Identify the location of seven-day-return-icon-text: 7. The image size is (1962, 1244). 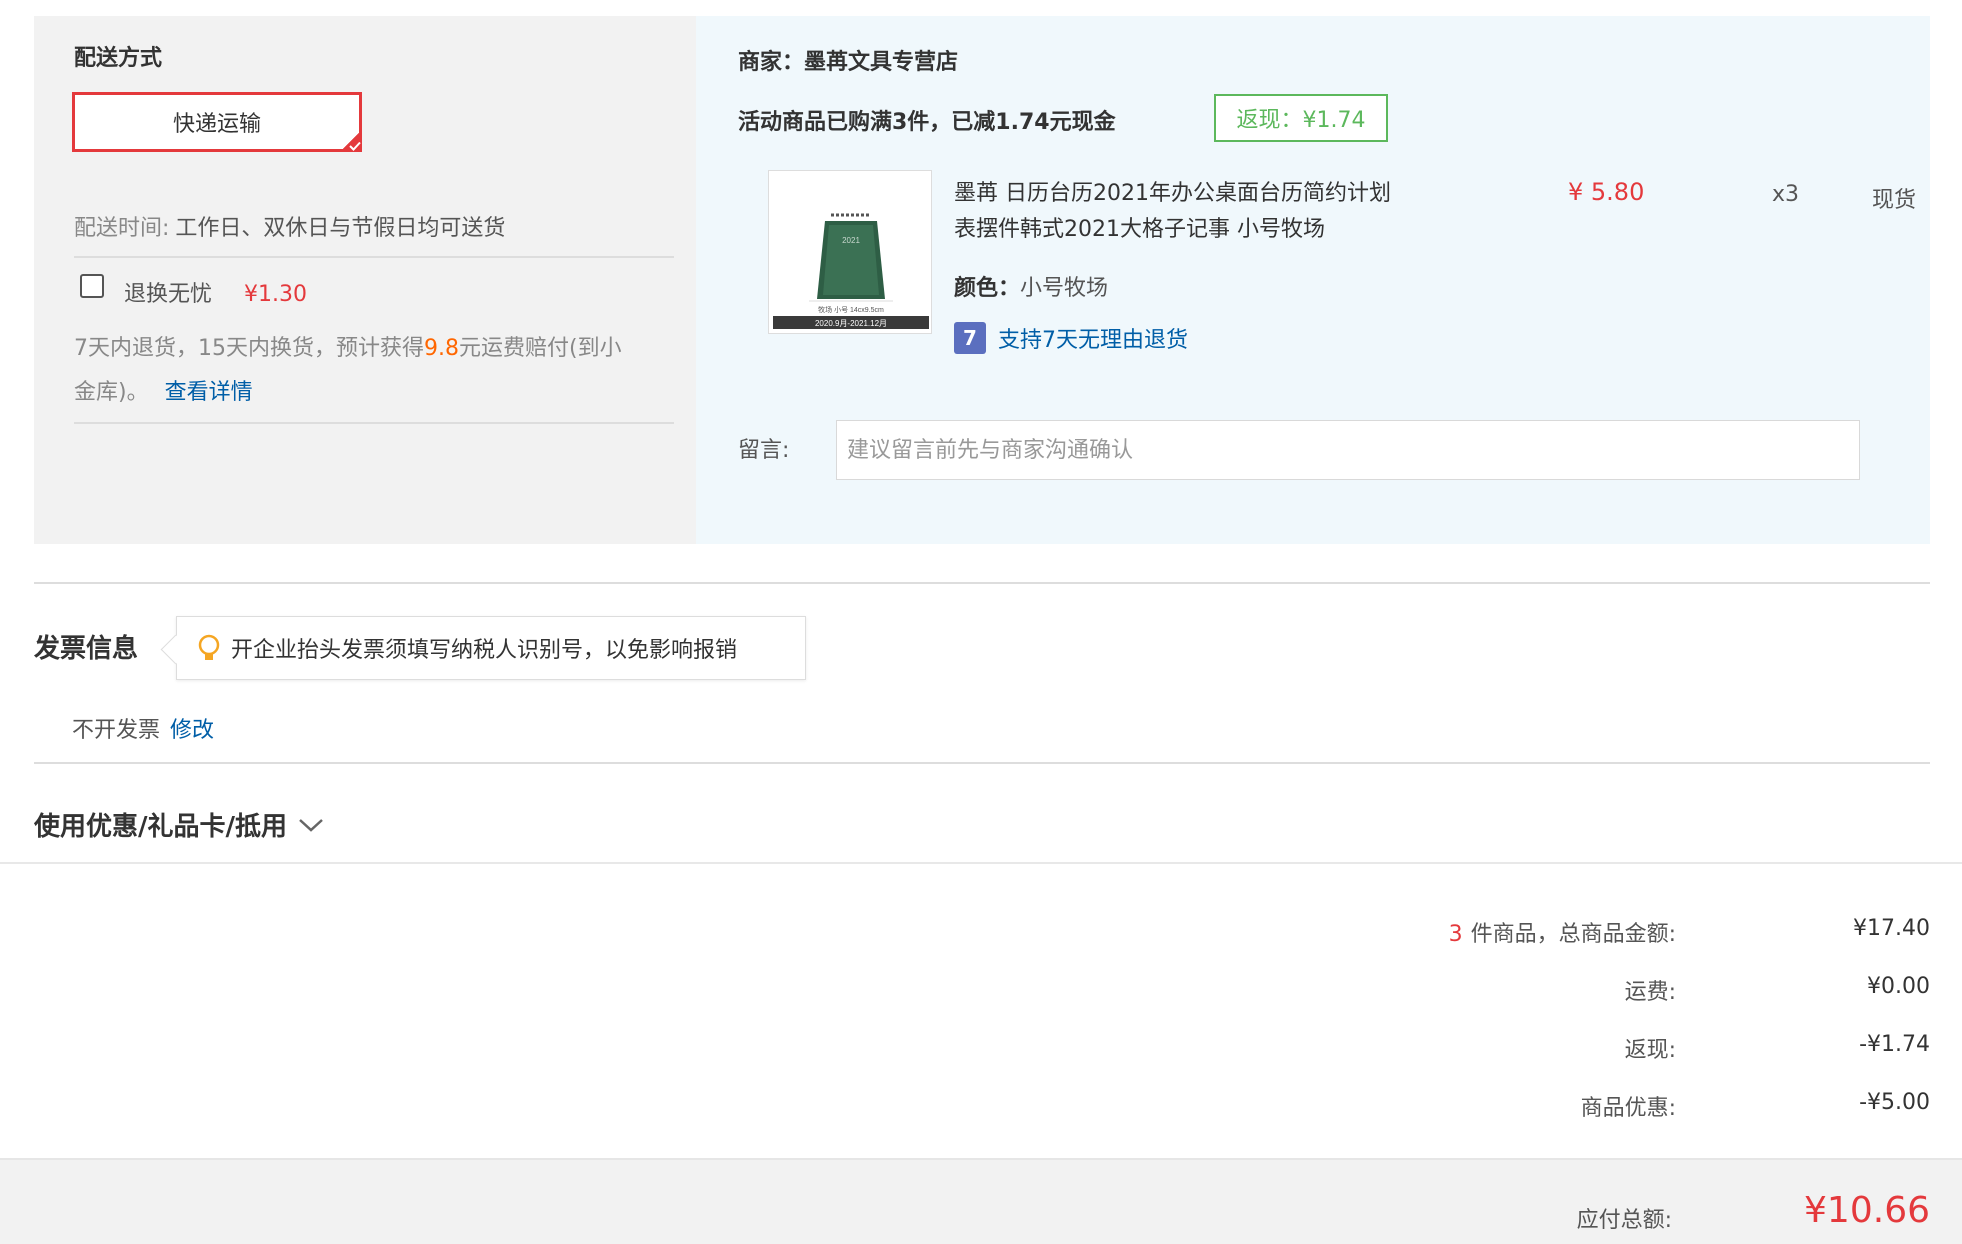
(970, 338).